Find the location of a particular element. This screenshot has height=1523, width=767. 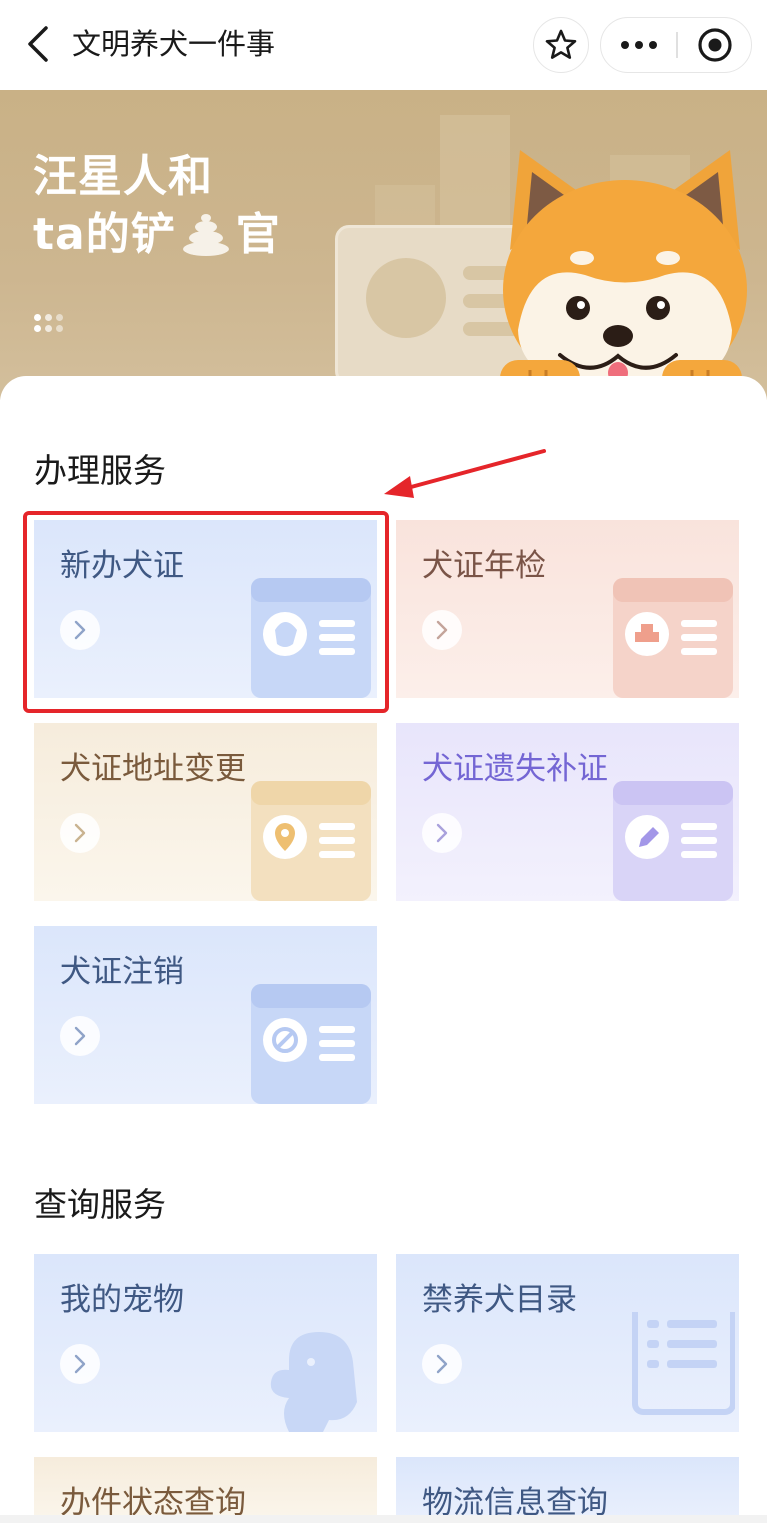

page-title: 文明养犬一件事 is located at coordinates (174, 44).